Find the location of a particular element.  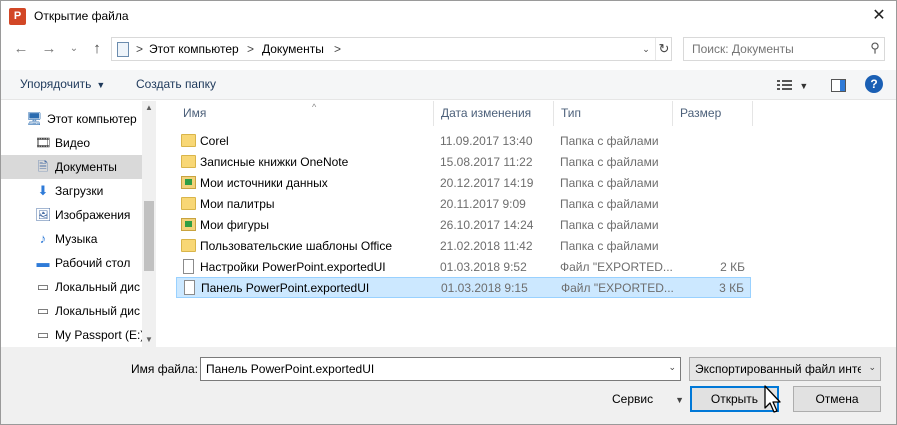

music-icon: ♪ is located at coordinates (43, 238).